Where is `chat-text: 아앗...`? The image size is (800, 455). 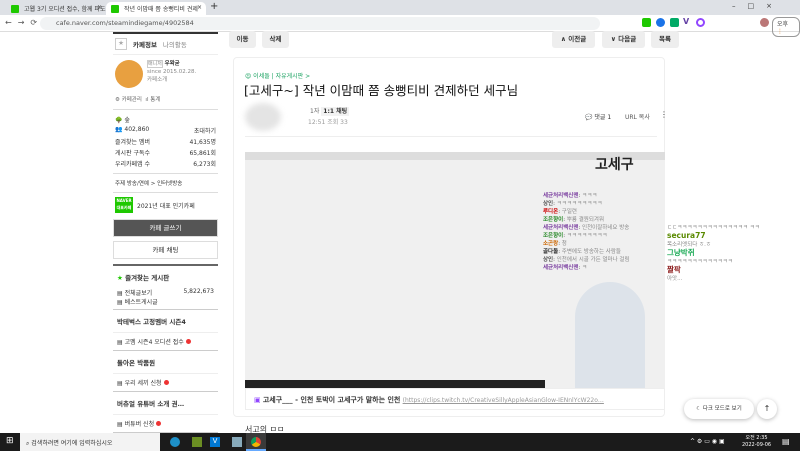
chat-text: 아앗... is located at coordinates (675, 279).